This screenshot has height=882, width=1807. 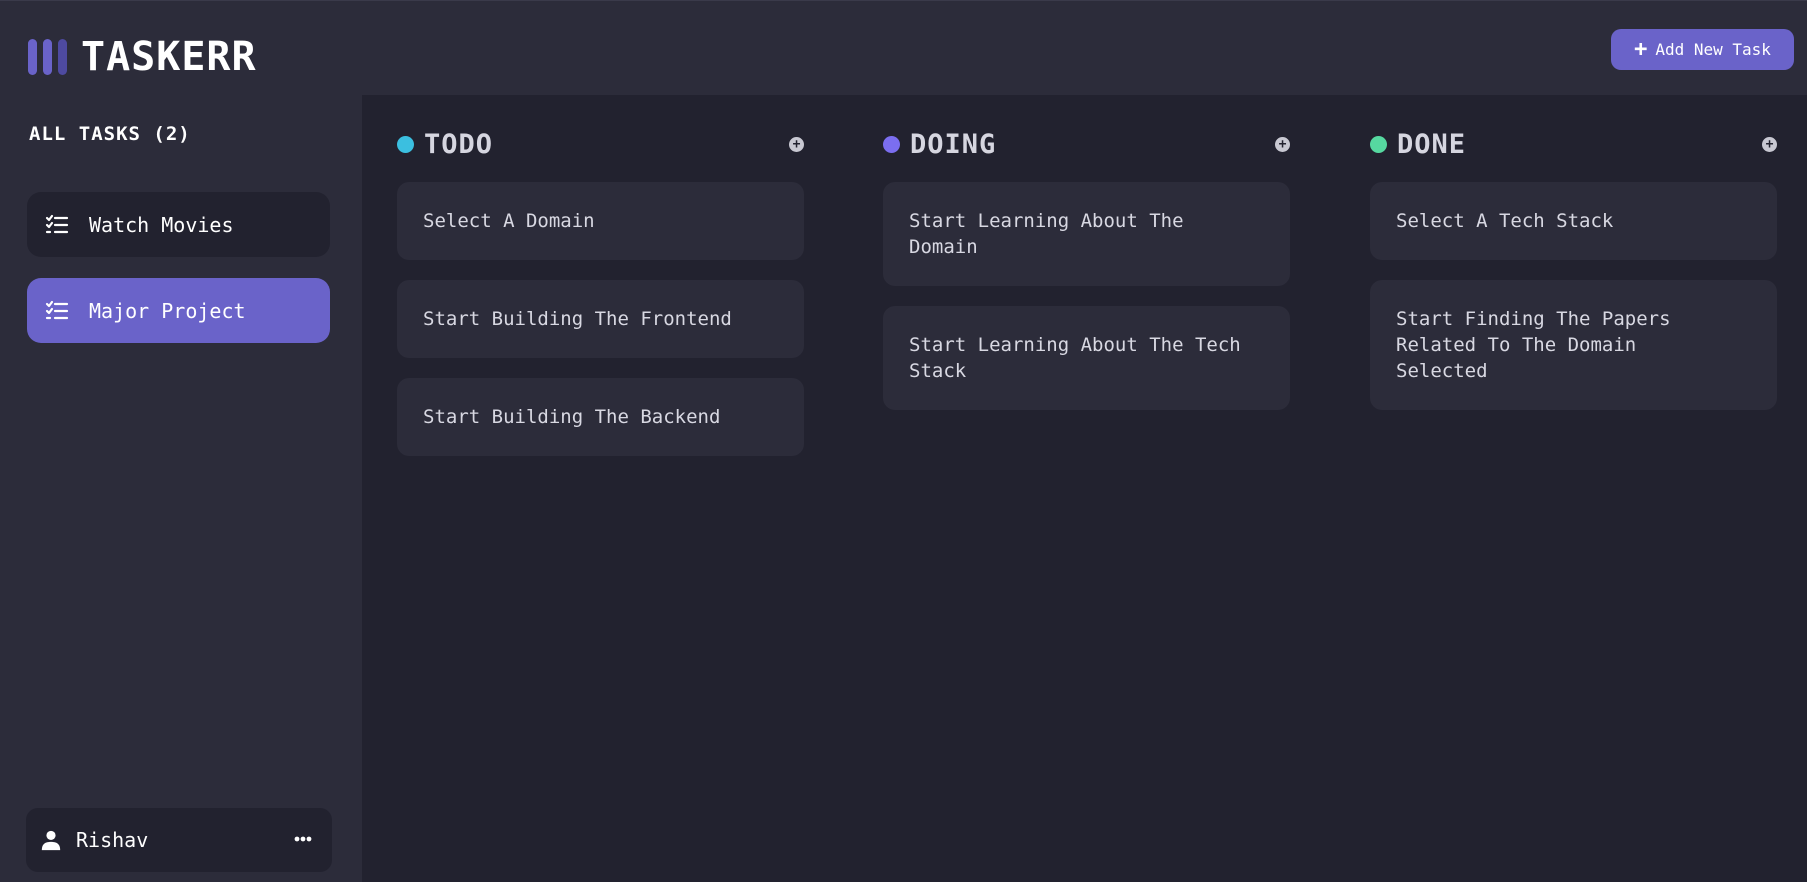 What do you see at coordinates (161, 224) in the screenshot?
I see `sidebar-item-label: Watch Movies` at bounding box center [161, 224].